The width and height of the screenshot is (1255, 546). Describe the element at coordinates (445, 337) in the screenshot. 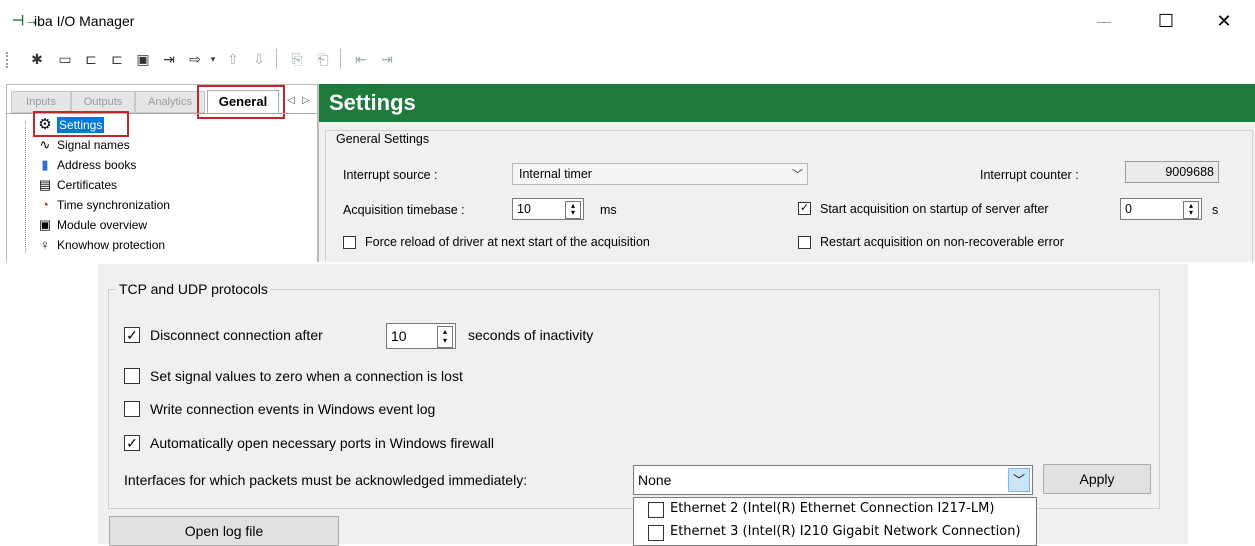

I see `disconnect-seconds-spinner: ▴ ▾` at that location.